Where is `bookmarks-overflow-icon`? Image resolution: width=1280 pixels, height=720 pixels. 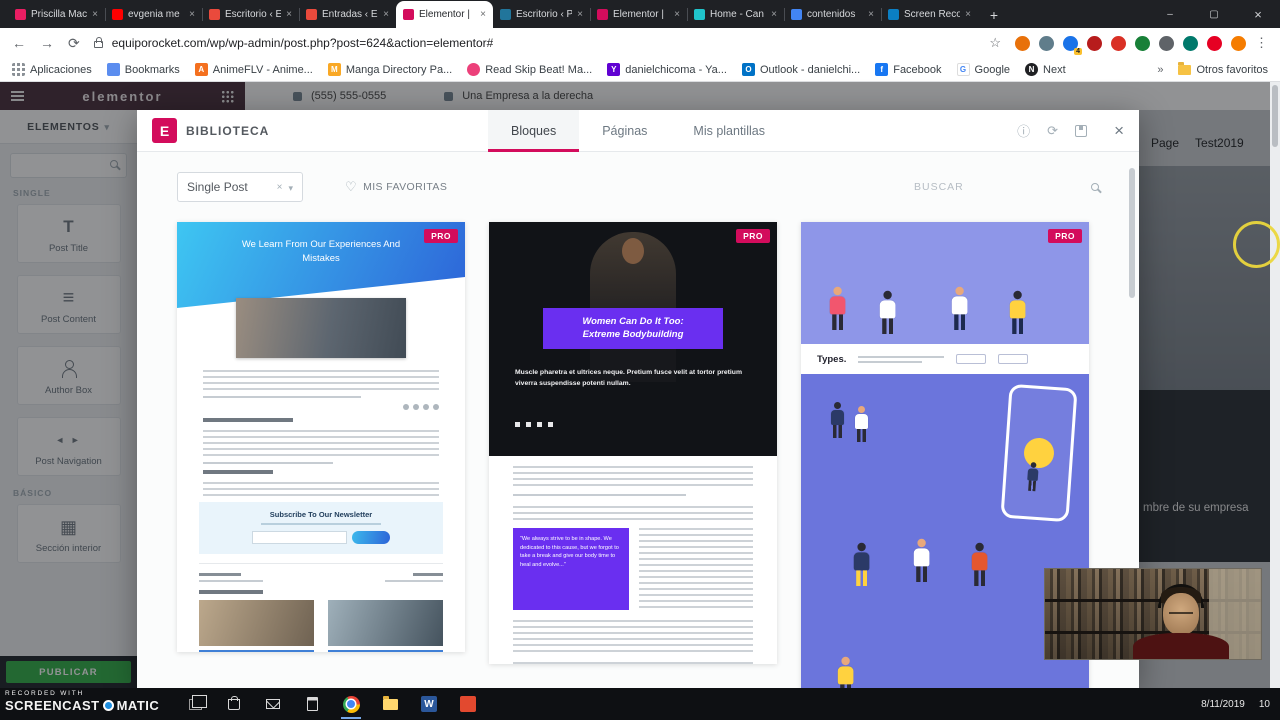 bookmarks-overflow-icon is located at coordinates (1160, 70).